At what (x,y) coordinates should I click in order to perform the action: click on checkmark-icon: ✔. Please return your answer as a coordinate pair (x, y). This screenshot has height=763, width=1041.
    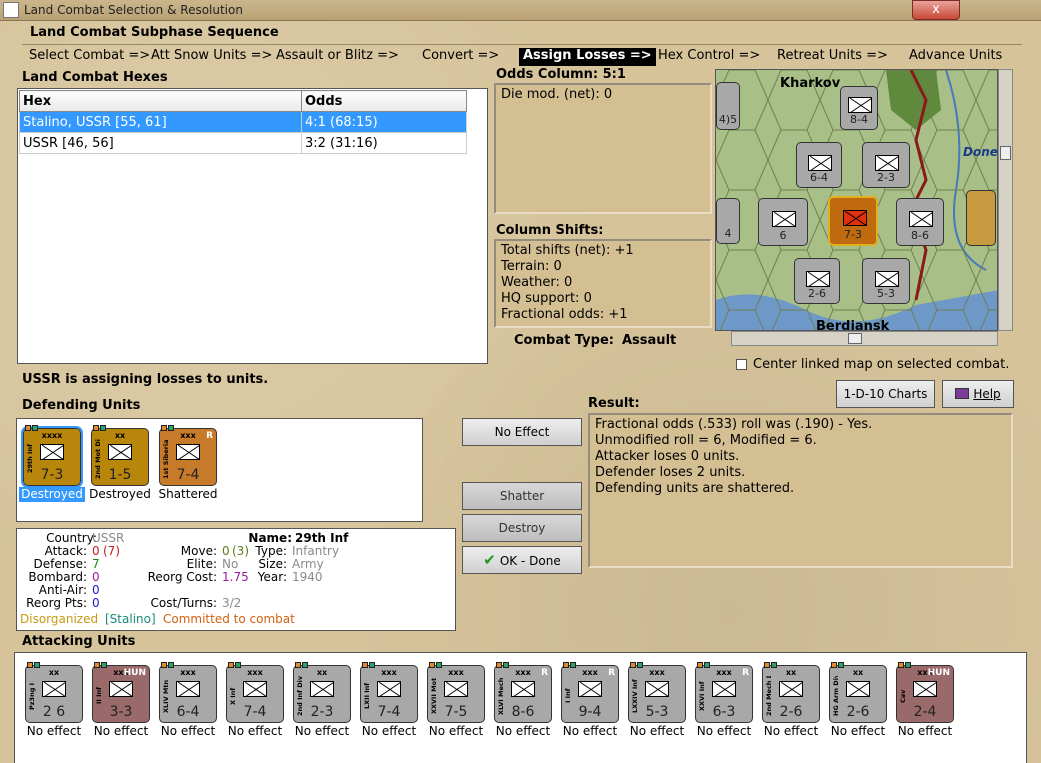
    Looking at the image, I should click on (489, 560).